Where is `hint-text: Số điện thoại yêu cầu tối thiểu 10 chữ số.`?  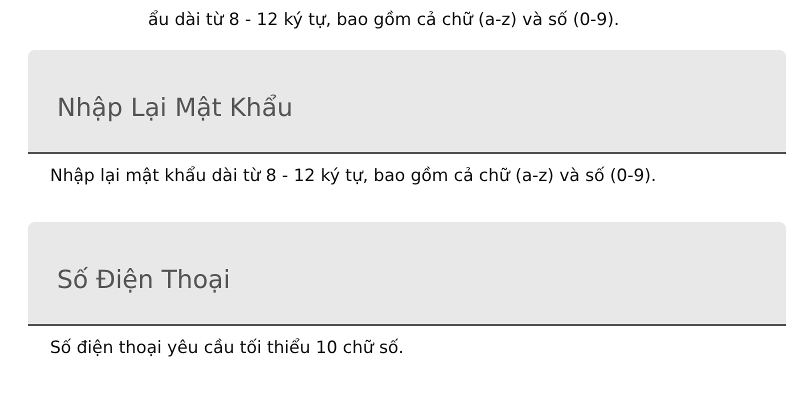 hint-text: Số điện thoại yêu cầu tối thiểu 10 chữ số. is located at coordinates (227, 348).